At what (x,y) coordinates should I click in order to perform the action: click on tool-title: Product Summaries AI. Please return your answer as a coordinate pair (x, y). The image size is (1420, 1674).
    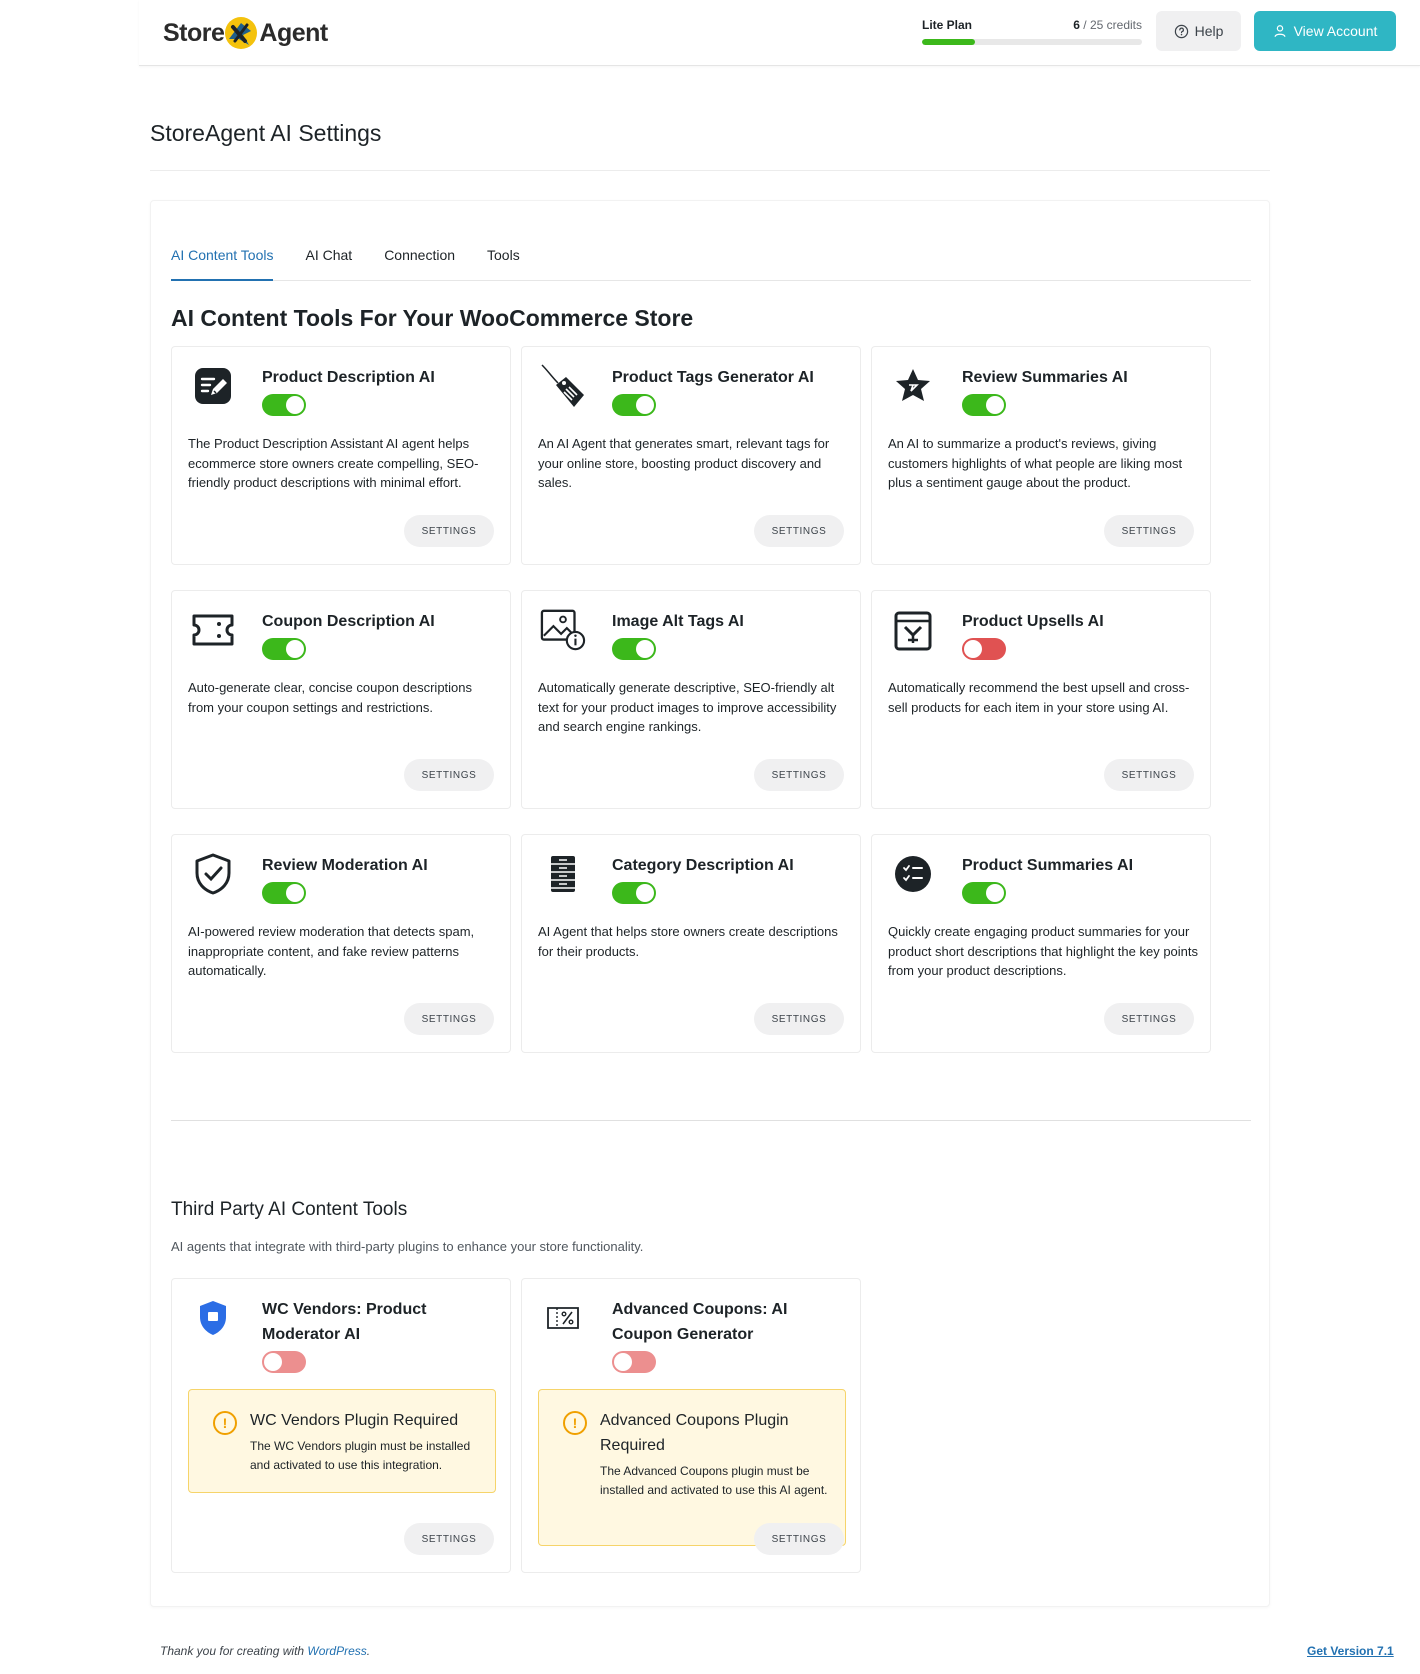
    Looking at the image, I should click on (1048, 865).